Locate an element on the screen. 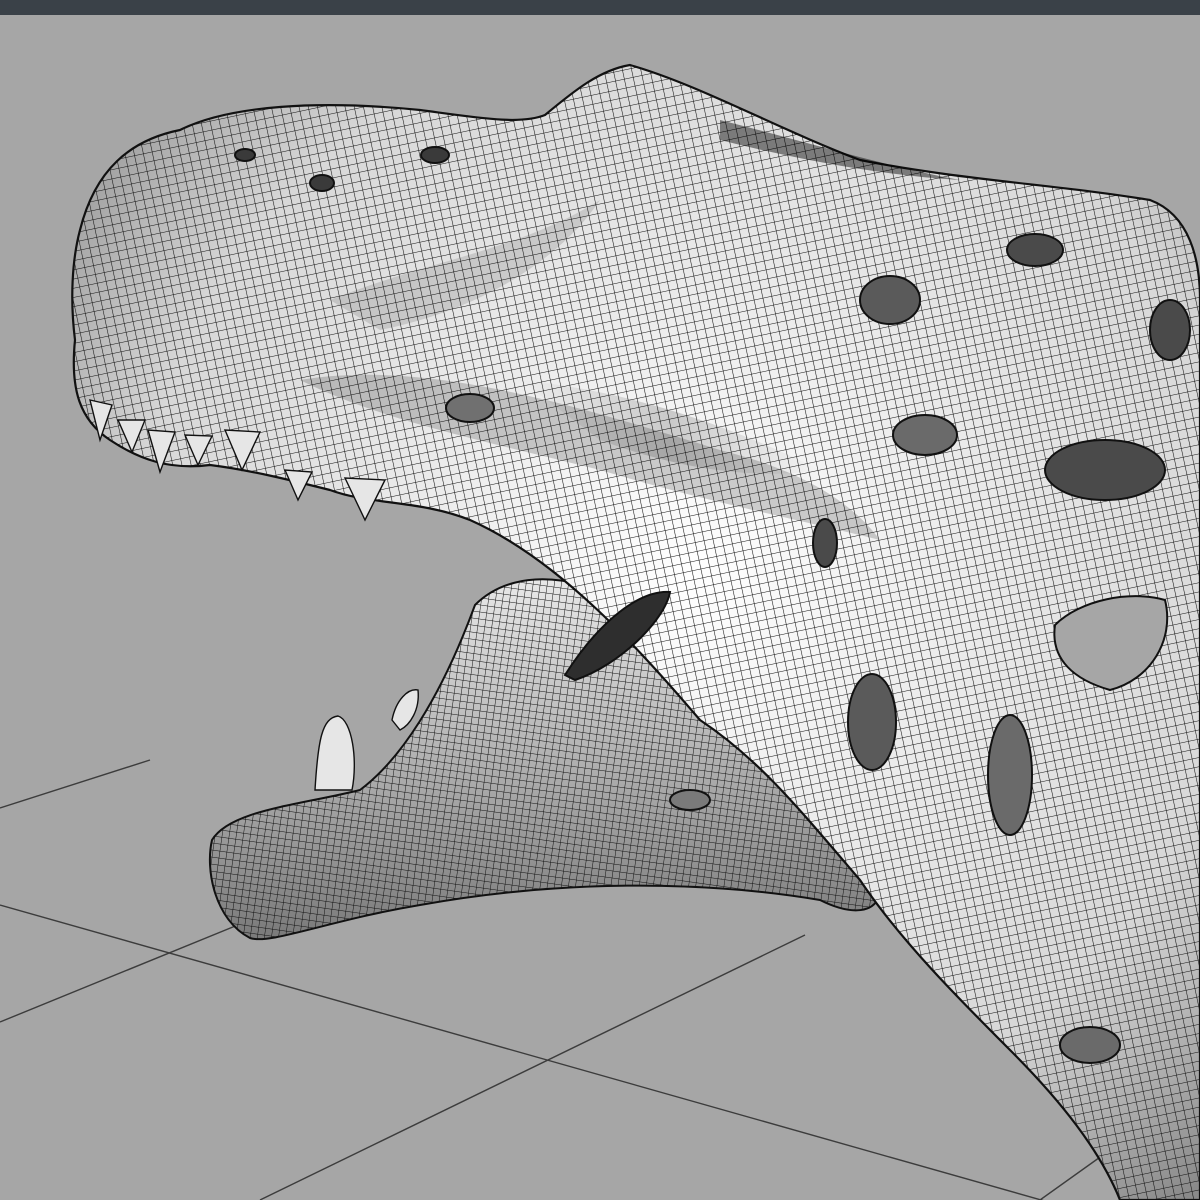 This screenshot has height=1200, width=1200. viewport-title-bar is located at coordinates (600, 7).